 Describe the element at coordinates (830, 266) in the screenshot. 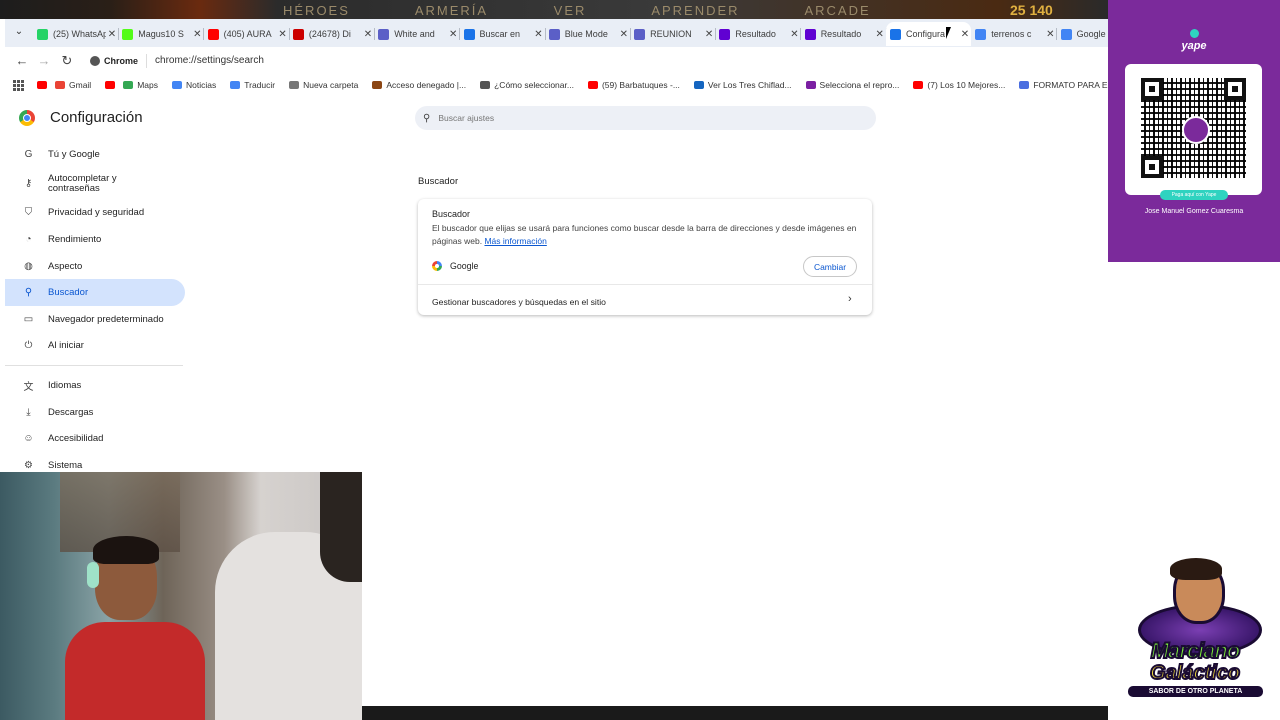

I see `change-engine-button: Cambiar` at that location.